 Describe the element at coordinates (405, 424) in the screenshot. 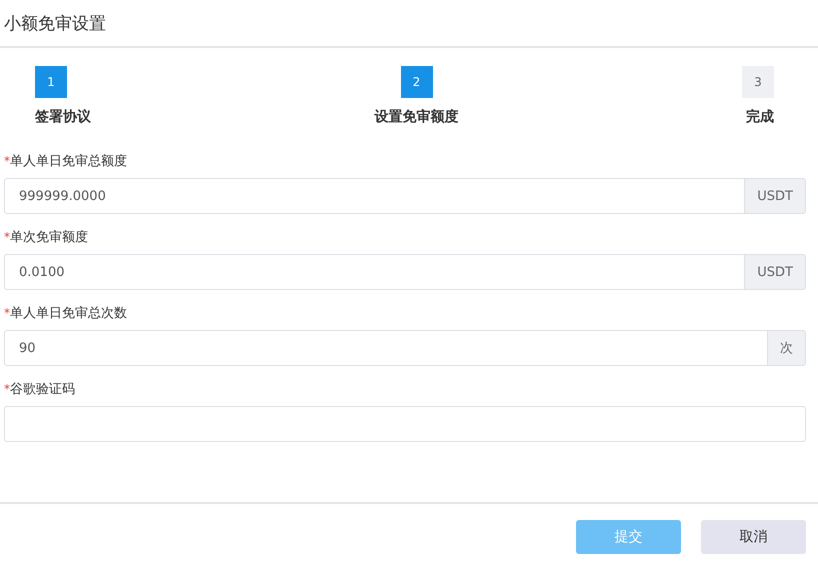

I see `input-field` at that location.